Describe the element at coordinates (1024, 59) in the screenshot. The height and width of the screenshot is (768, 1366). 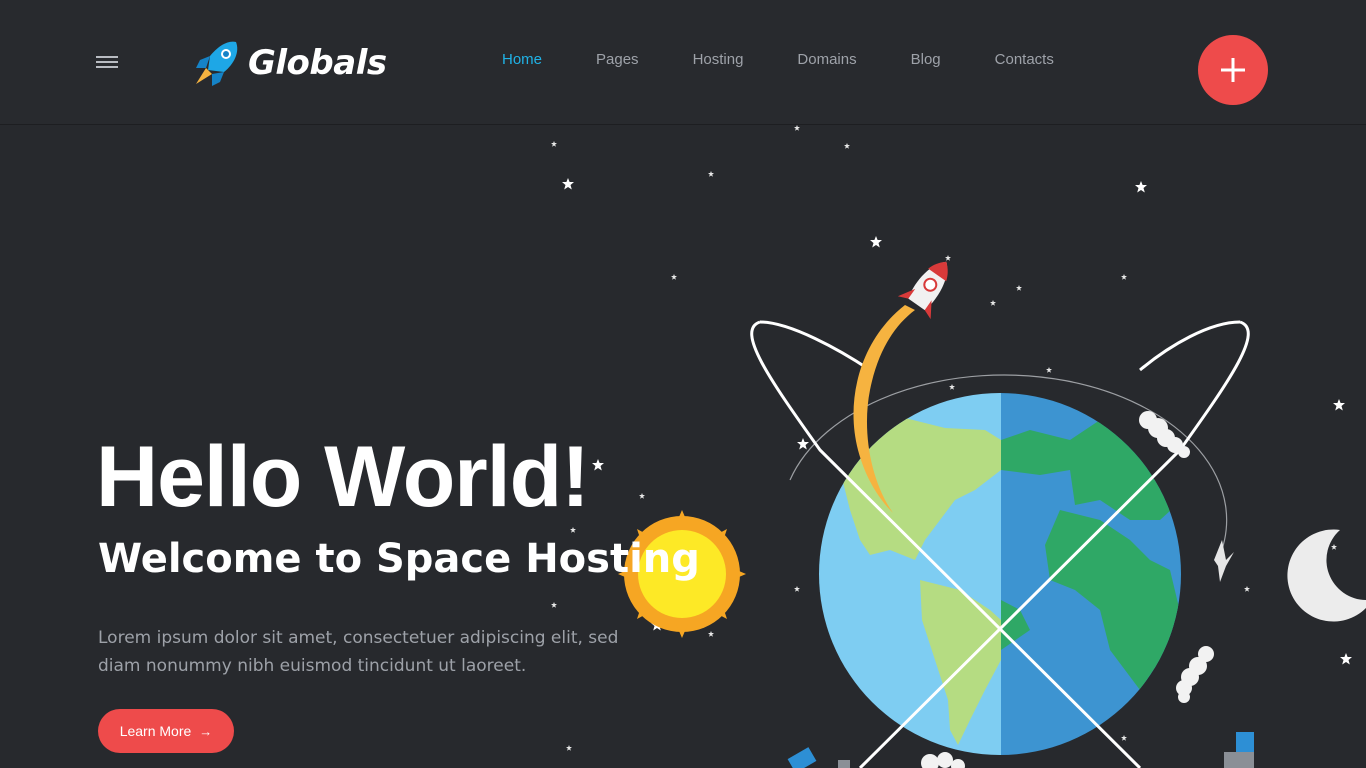
I see `nav-item-contacts: Contacts` at that location.